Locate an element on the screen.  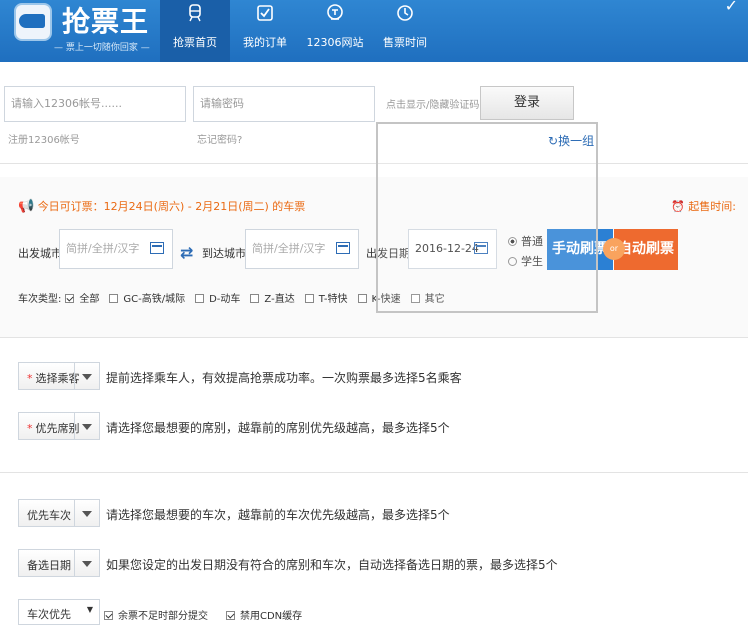
nav-item-orders: 我的订单 is located at coordinates (265, 31).